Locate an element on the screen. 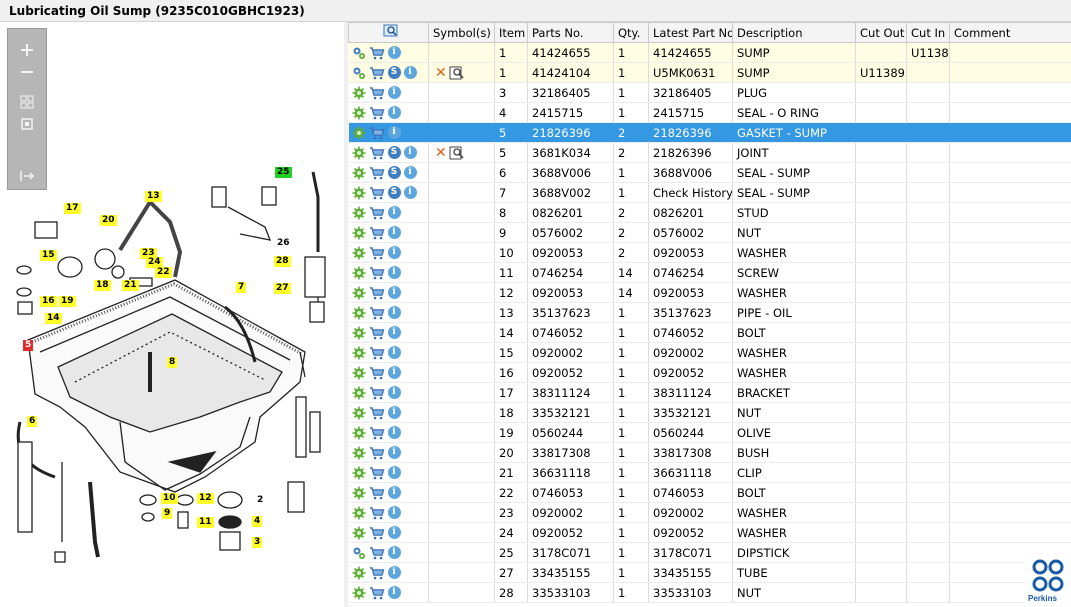  column-header-icons is located at coordinates (388, 32).